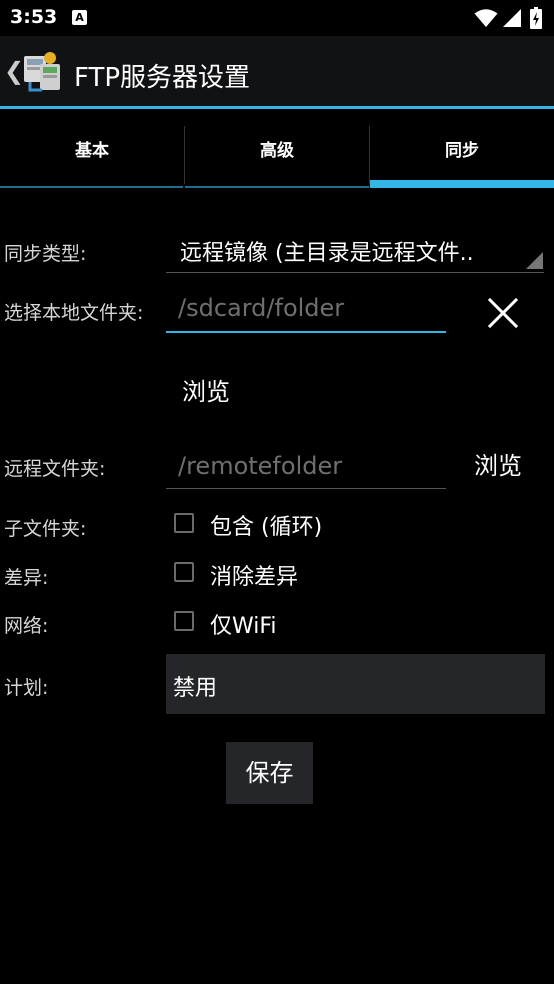 The height and width of the screenshot is (984, 554). I want to click on tab-basic: 基本, so click(92, 152).